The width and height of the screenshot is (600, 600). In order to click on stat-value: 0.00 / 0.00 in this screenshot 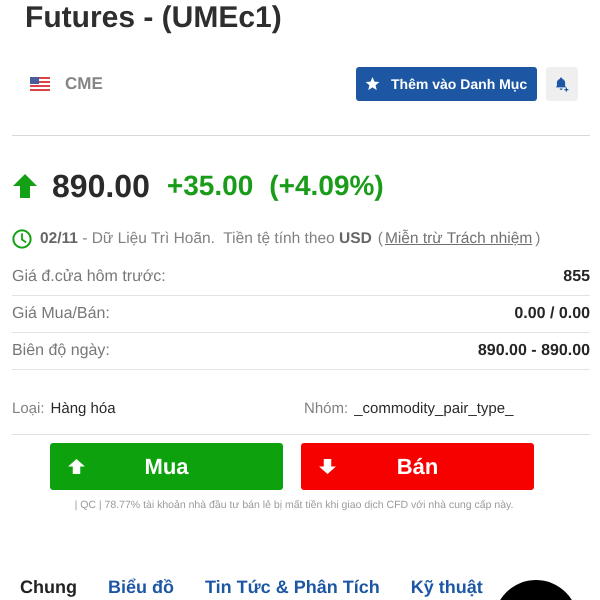, I will do `click(552, 314)`.